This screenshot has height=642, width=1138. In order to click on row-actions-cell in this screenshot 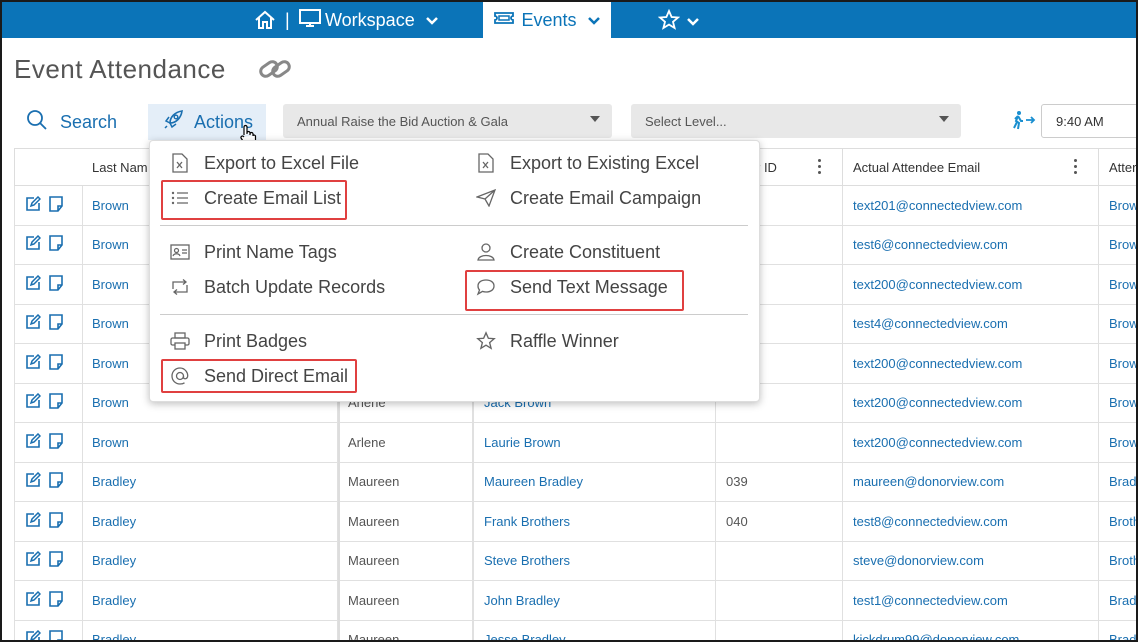, I will do `click(48, 522)`.